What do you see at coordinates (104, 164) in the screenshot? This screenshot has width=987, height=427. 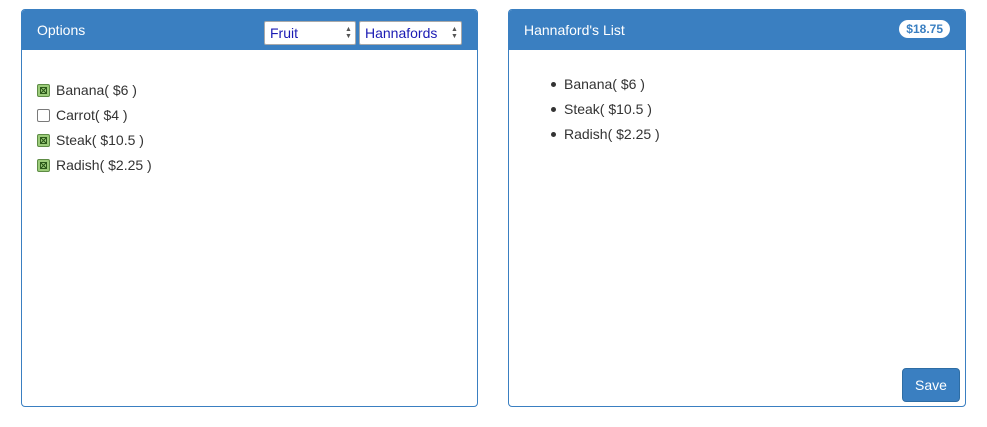 I see `option-label: Radish( $2.25 )` at bounding box center [104, 164].